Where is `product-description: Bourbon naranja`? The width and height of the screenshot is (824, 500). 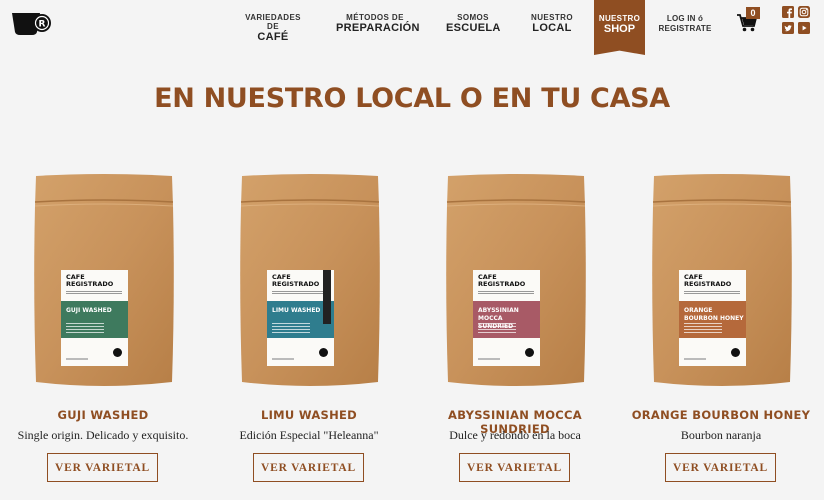 product-description: Bourbon naranja is located at coordinates (721, 435).